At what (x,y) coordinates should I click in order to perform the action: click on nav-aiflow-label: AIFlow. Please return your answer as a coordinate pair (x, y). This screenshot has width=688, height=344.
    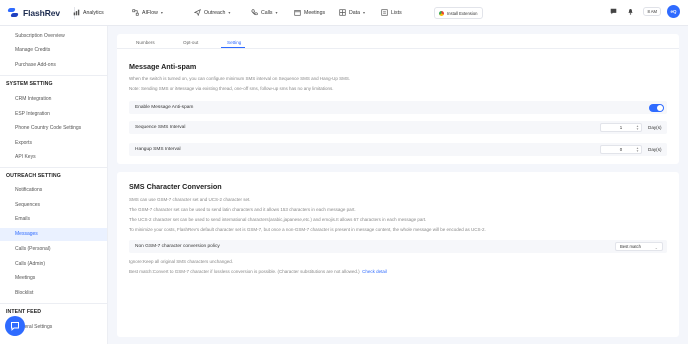
    Looking at the image, I should click on (150, 12).